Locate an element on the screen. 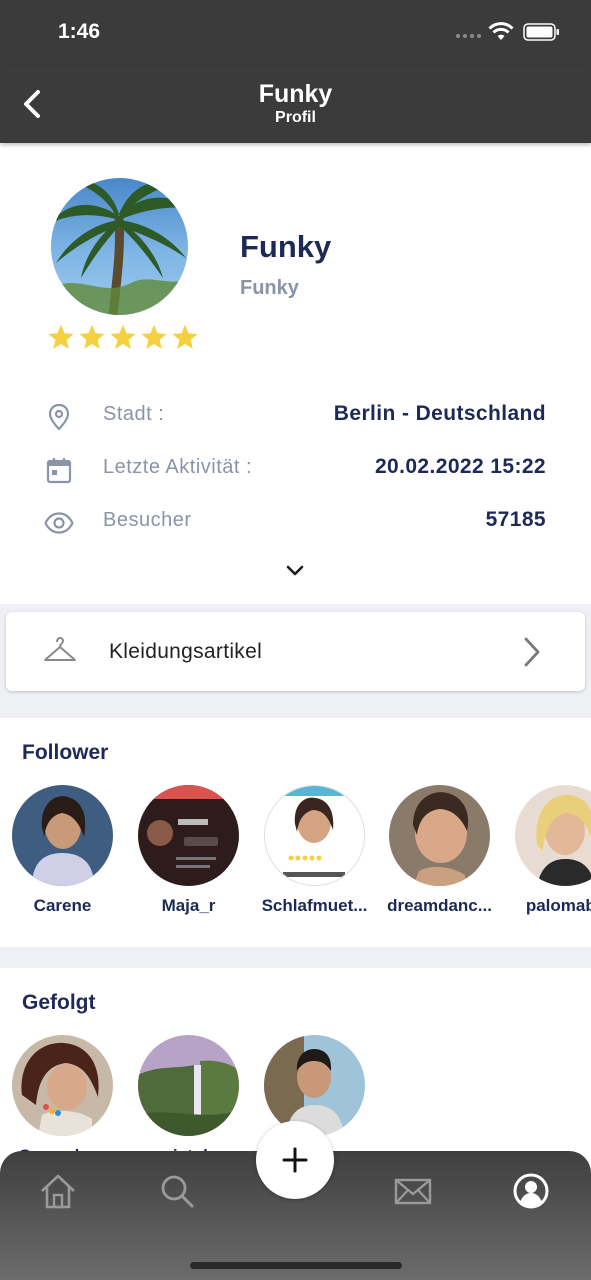 The width and height of the screenshot is (591, 1280). city-label: Stadt : is located at coordinates (134, 414).